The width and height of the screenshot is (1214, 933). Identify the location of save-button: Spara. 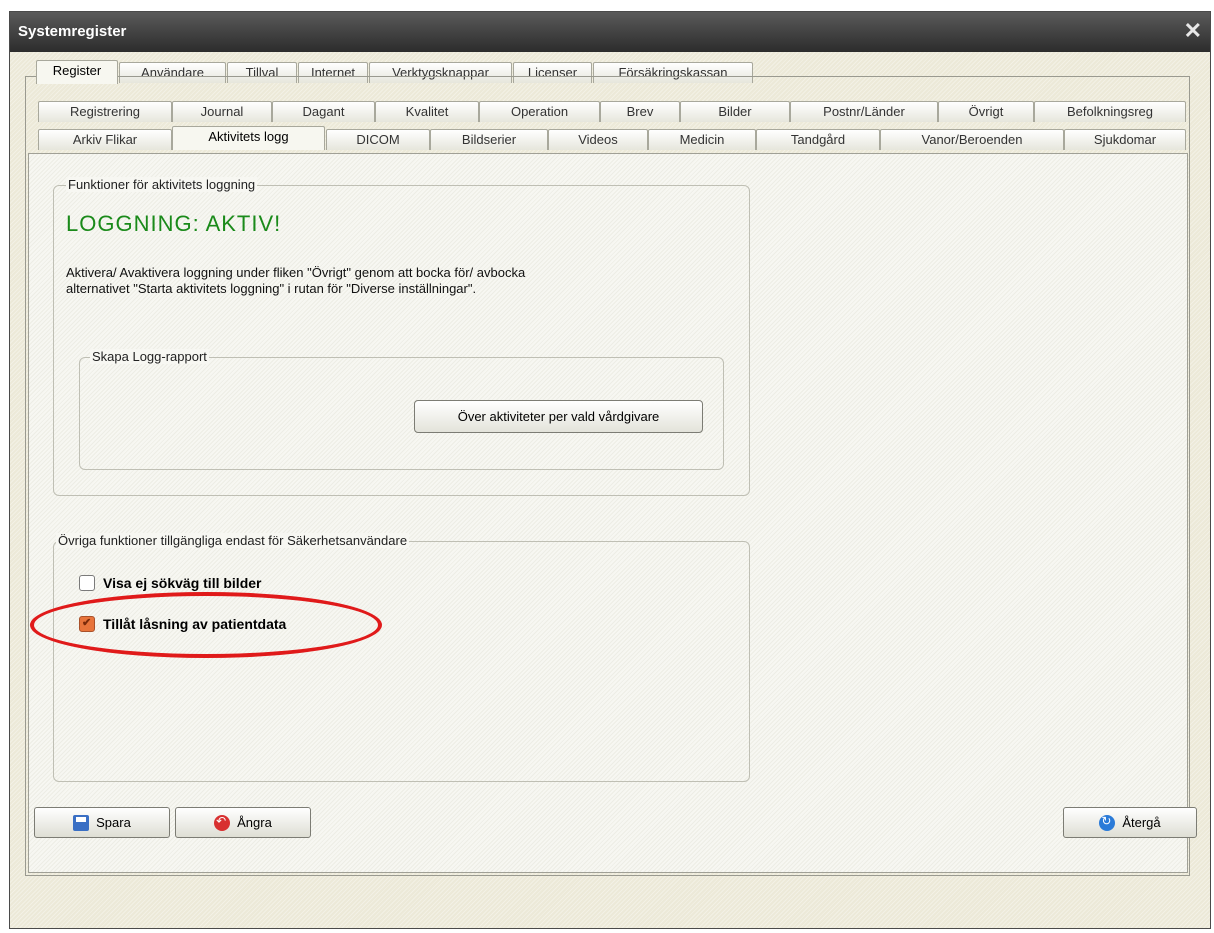
(102, 822).